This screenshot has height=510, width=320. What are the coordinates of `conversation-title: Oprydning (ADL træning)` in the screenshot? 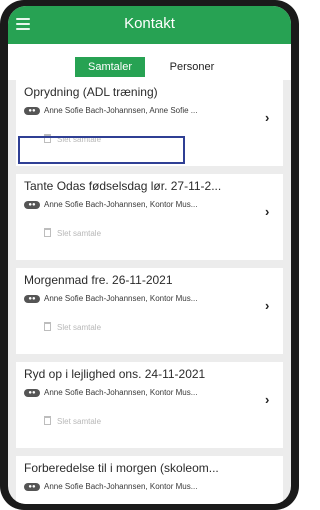 It's located at (91, 92).